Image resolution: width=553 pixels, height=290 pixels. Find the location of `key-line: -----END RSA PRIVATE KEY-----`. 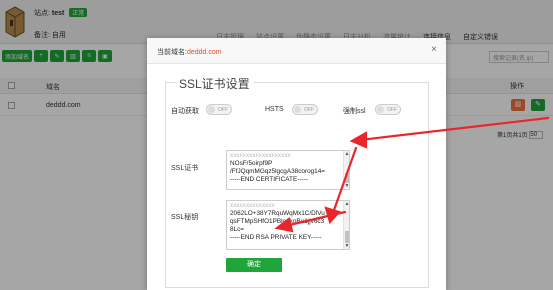

key-line: -----END RSA PRIVATE KEY----- is located at coordinates (276, 237).